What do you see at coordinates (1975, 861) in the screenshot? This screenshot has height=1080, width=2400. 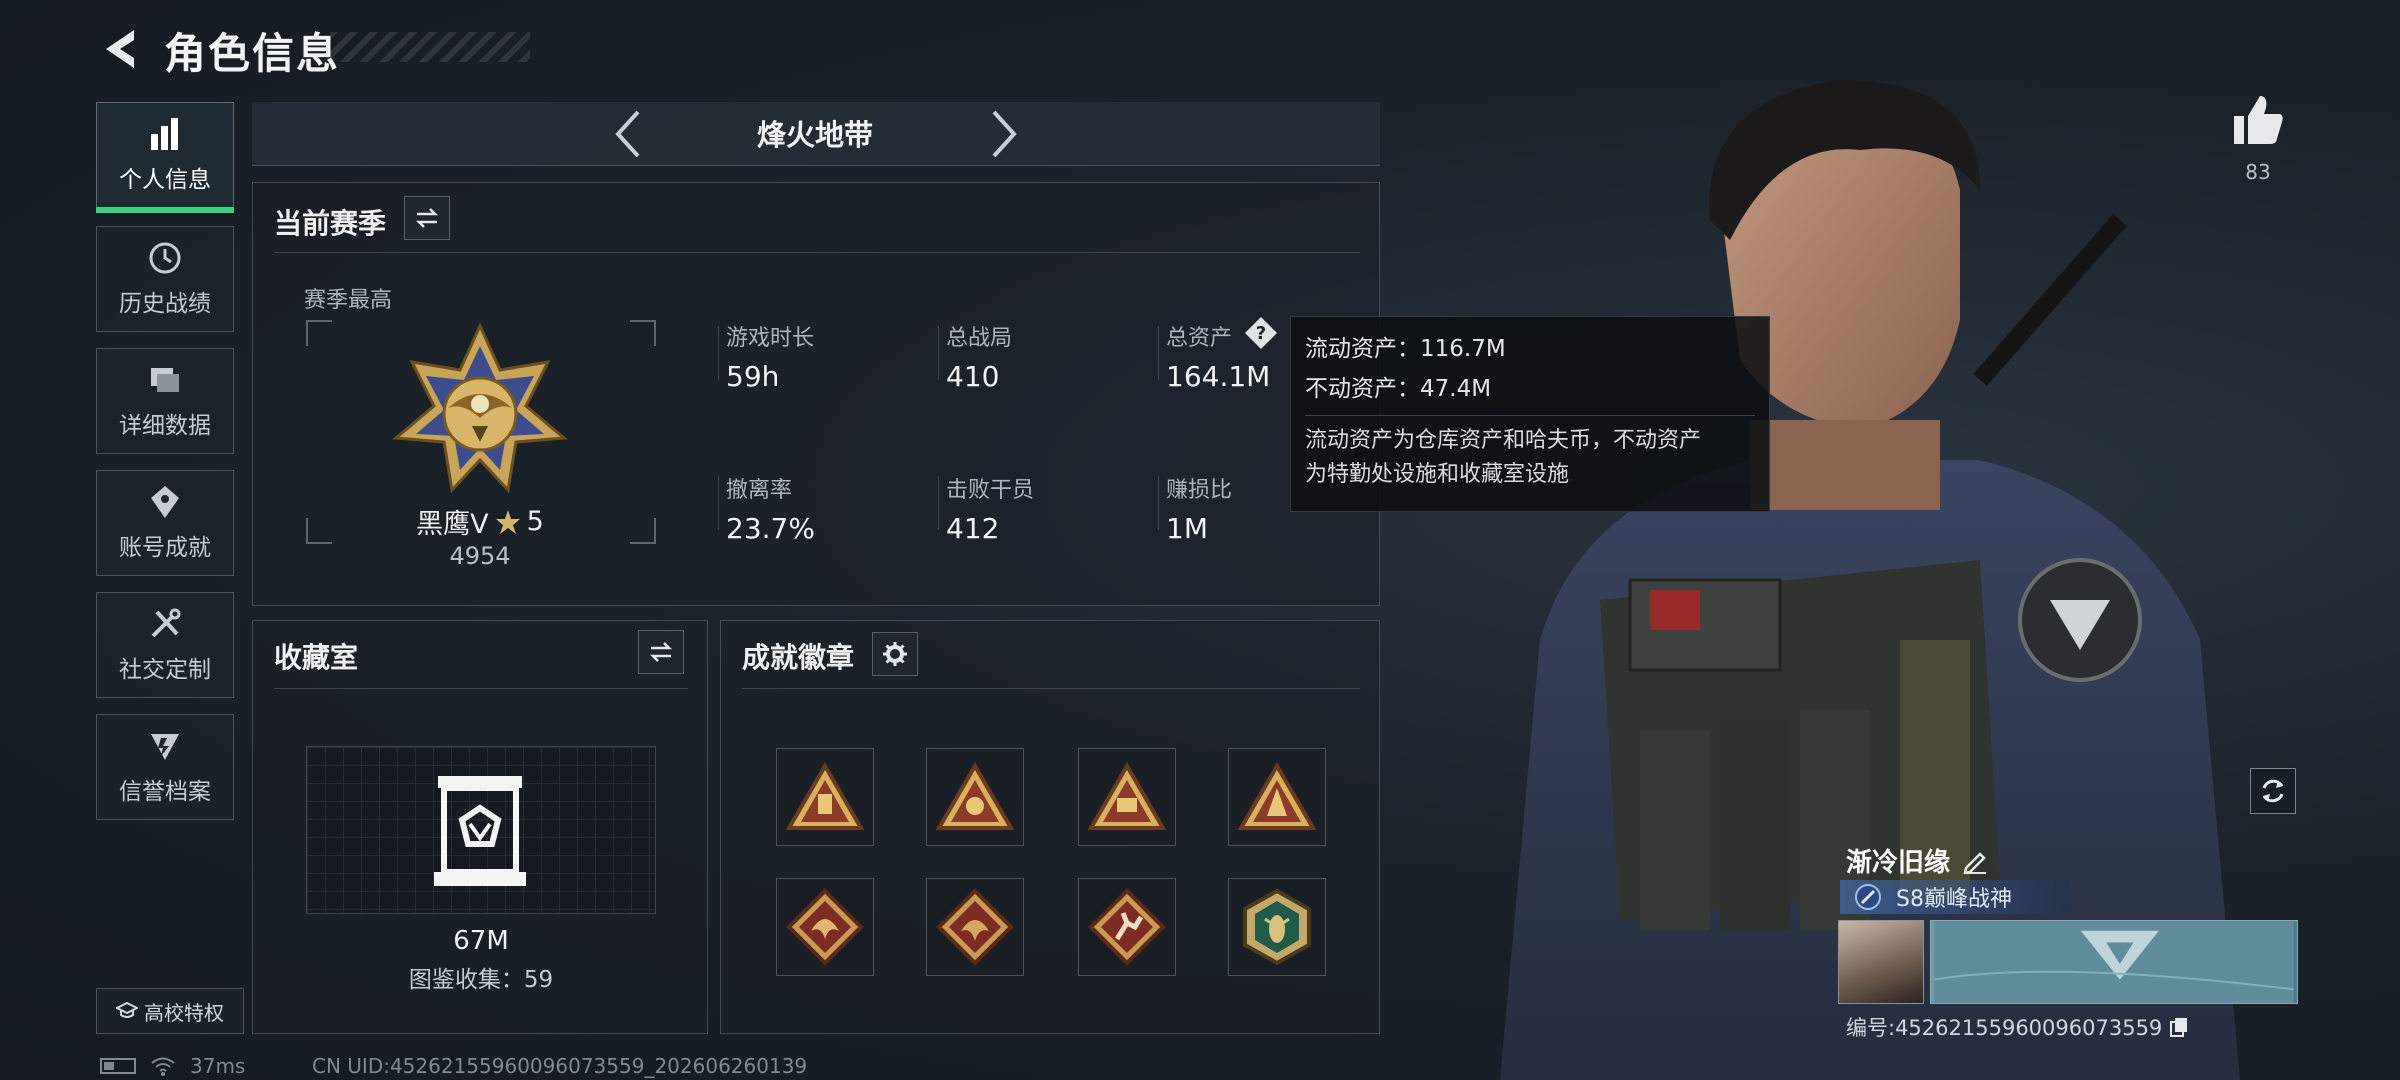 I see `edit-pencil-icon` at bounding box center [1975, 861].